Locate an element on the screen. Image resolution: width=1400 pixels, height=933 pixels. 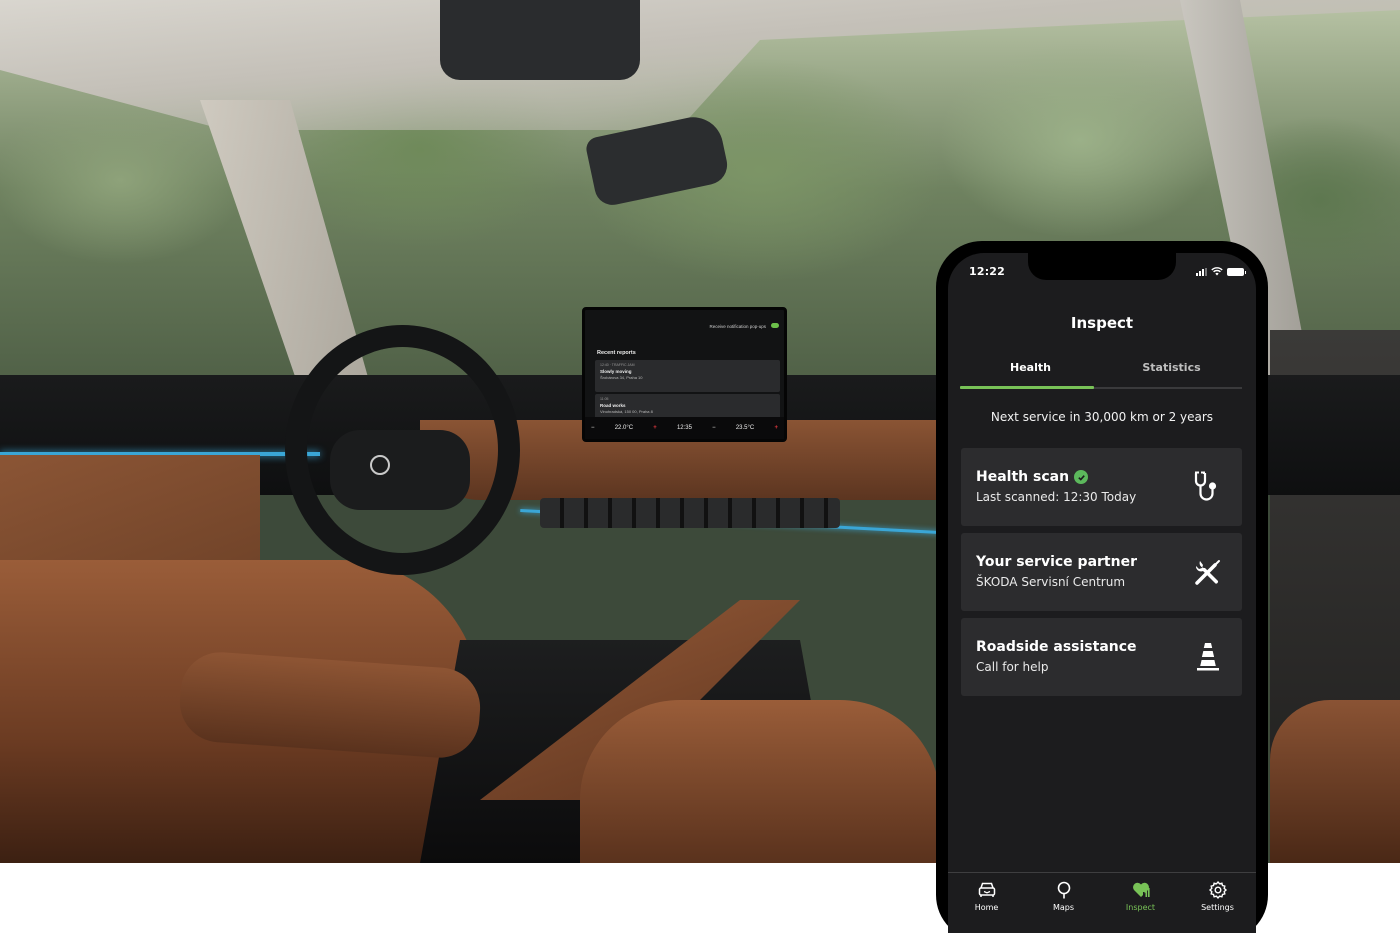
car-icon is located at coordinates (986, 889).